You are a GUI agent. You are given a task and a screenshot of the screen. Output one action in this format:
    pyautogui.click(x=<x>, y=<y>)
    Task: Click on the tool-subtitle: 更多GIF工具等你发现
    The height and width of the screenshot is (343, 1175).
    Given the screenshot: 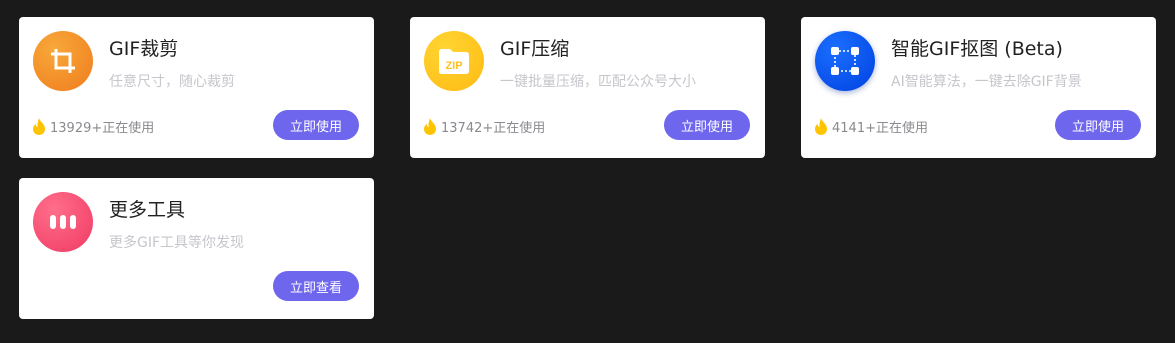 What is the action you would take?
    pyautogui.click(x=177, y=243)
    